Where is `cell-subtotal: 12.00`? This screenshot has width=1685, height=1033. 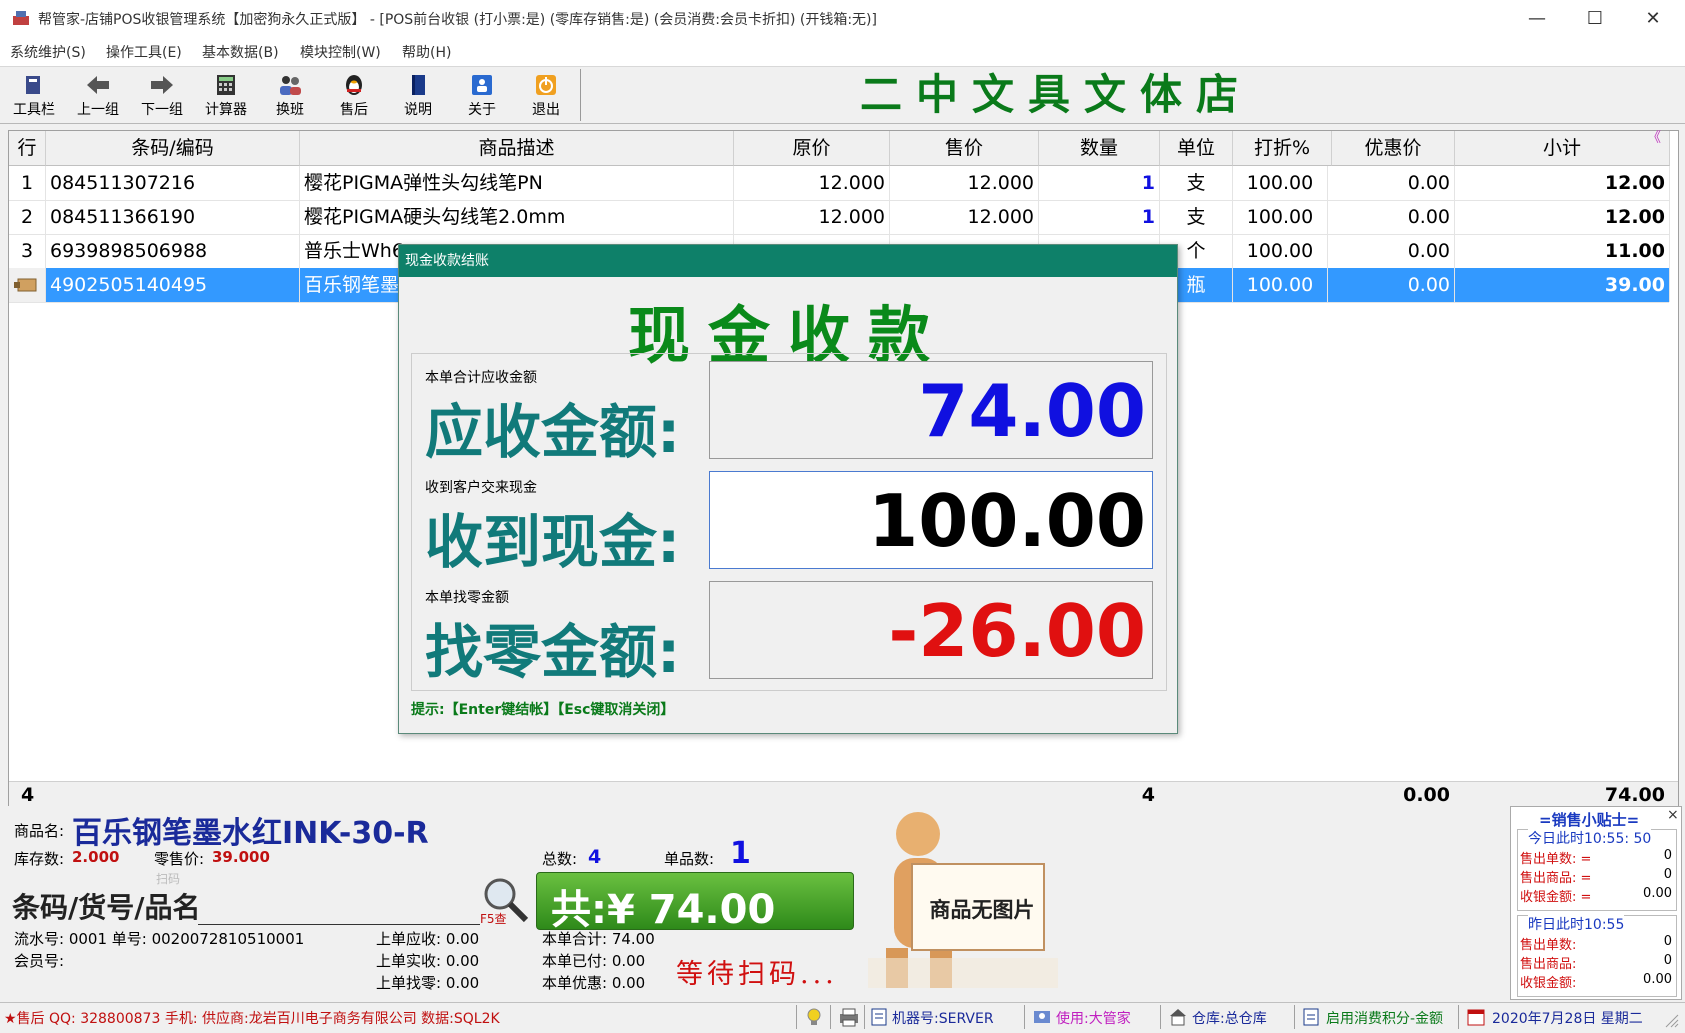
cell-subtotal: 12.00 is located at coordinates (1562, 183).